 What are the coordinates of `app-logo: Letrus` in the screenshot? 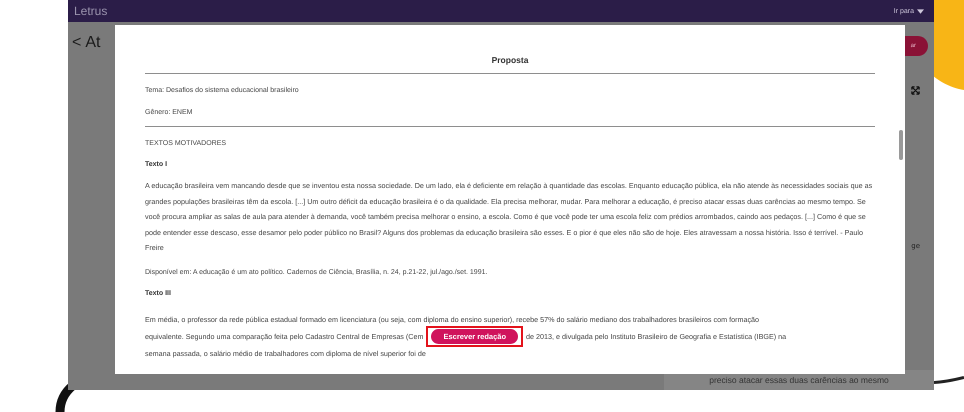 It's located at (91, 11).